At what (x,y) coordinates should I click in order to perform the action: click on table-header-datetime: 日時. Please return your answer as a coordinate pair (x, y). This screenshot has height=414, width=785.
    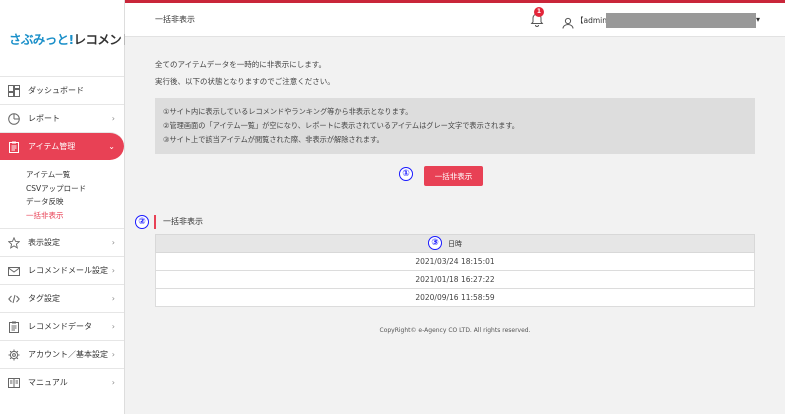
    Looking at the image, I should click on (455, 243).